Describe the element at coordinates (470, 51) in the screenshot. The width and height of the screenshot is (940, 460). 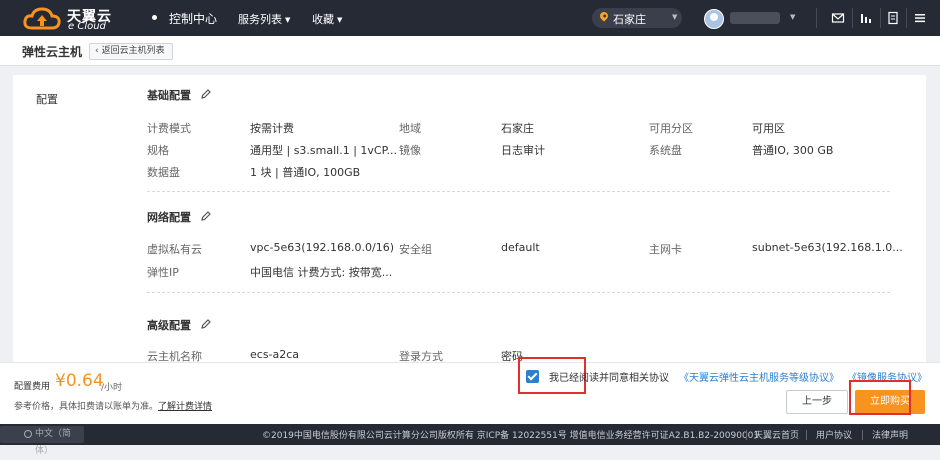
I see `page-header: 弹性云主机 ‹ 返回云主机列表` at that location.